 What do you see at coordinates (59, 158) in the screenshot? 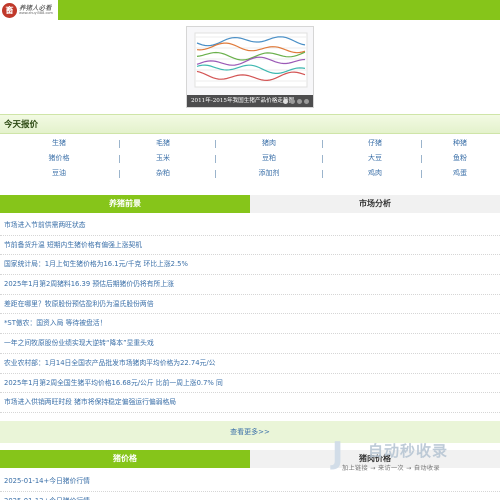
I see `quote-link: 猪价格` at bounding box center [59, 158].